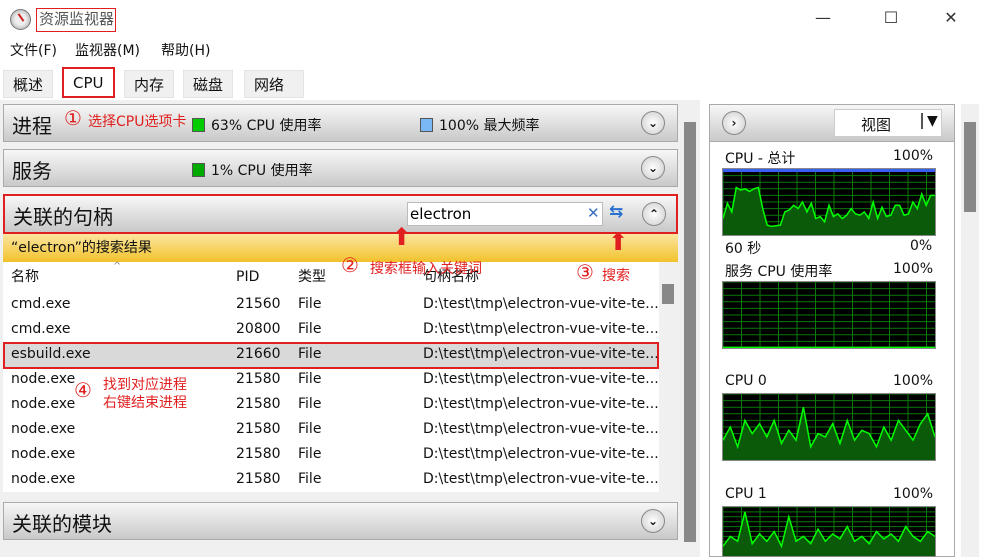 The width and height of the screenshot is (982, 560). I want to click on tab-memory: 内存, so click(149, 84).